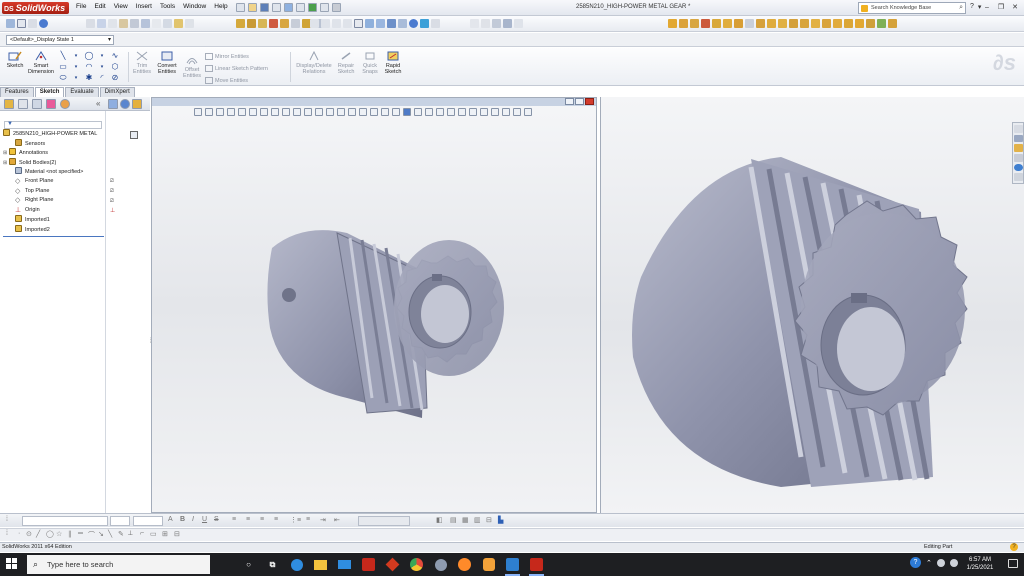 The width and height of the screenshot is (1024, 576). I want to click on menu-file: File, so click(81, 6).